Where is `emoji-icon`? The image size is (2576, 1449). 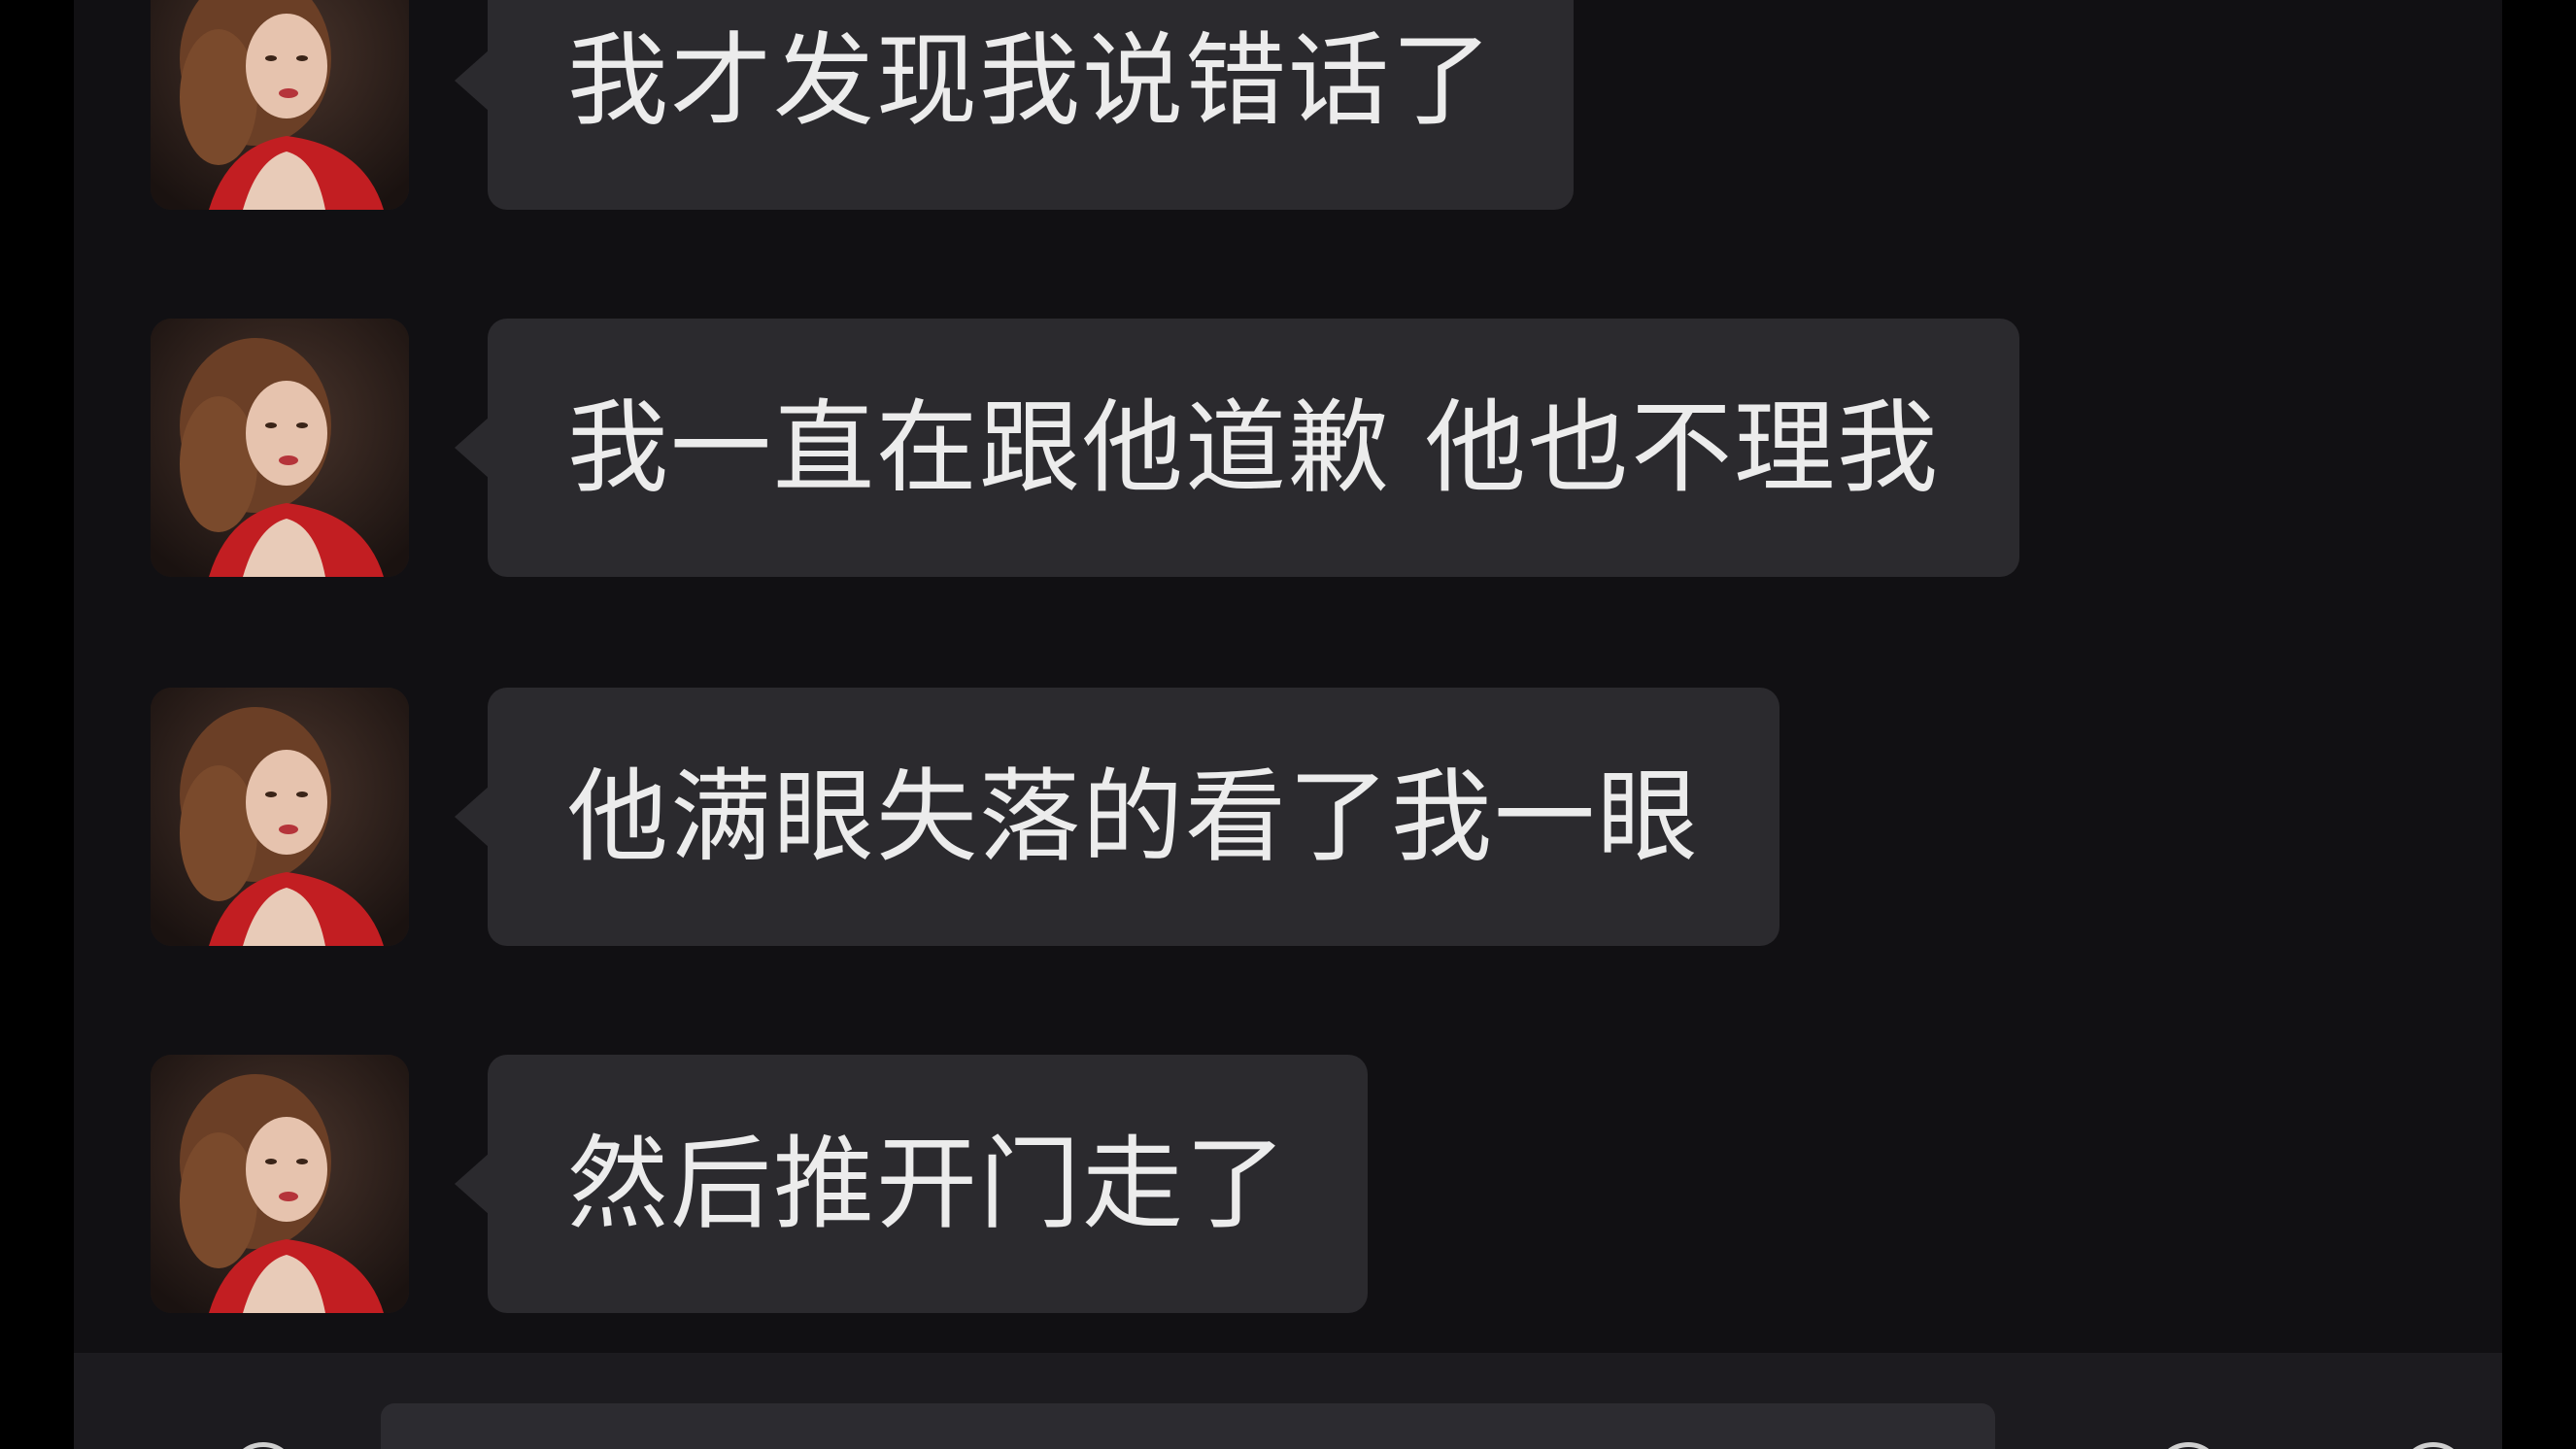
emoji-icon is located at coordinates (2188, 1446).